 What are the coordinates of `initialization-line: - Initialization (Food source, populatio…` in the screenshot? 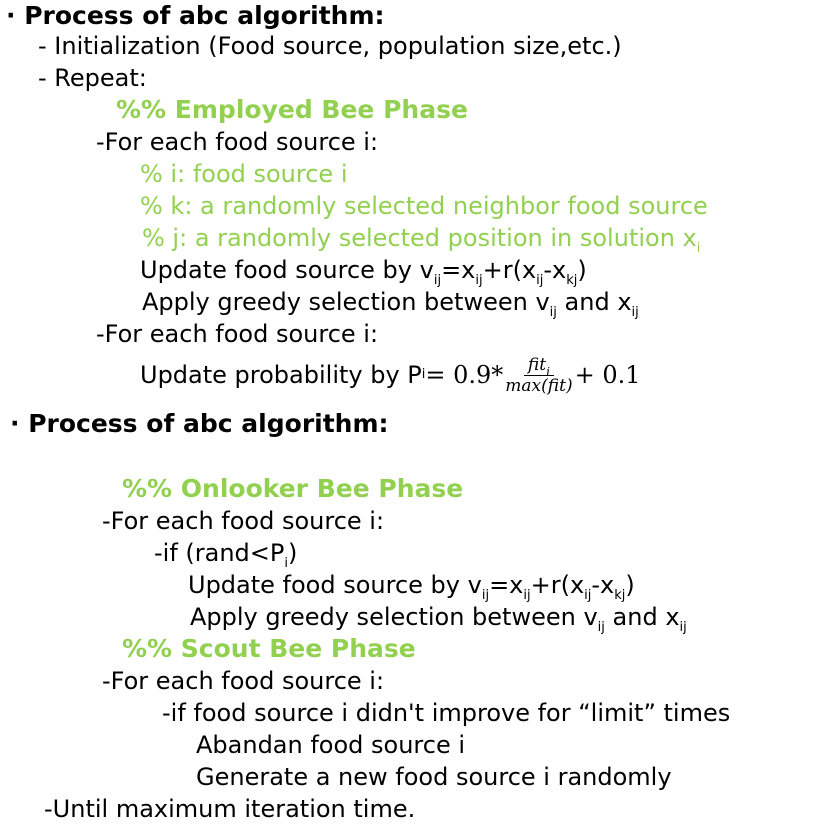 It's located at (330, 46).